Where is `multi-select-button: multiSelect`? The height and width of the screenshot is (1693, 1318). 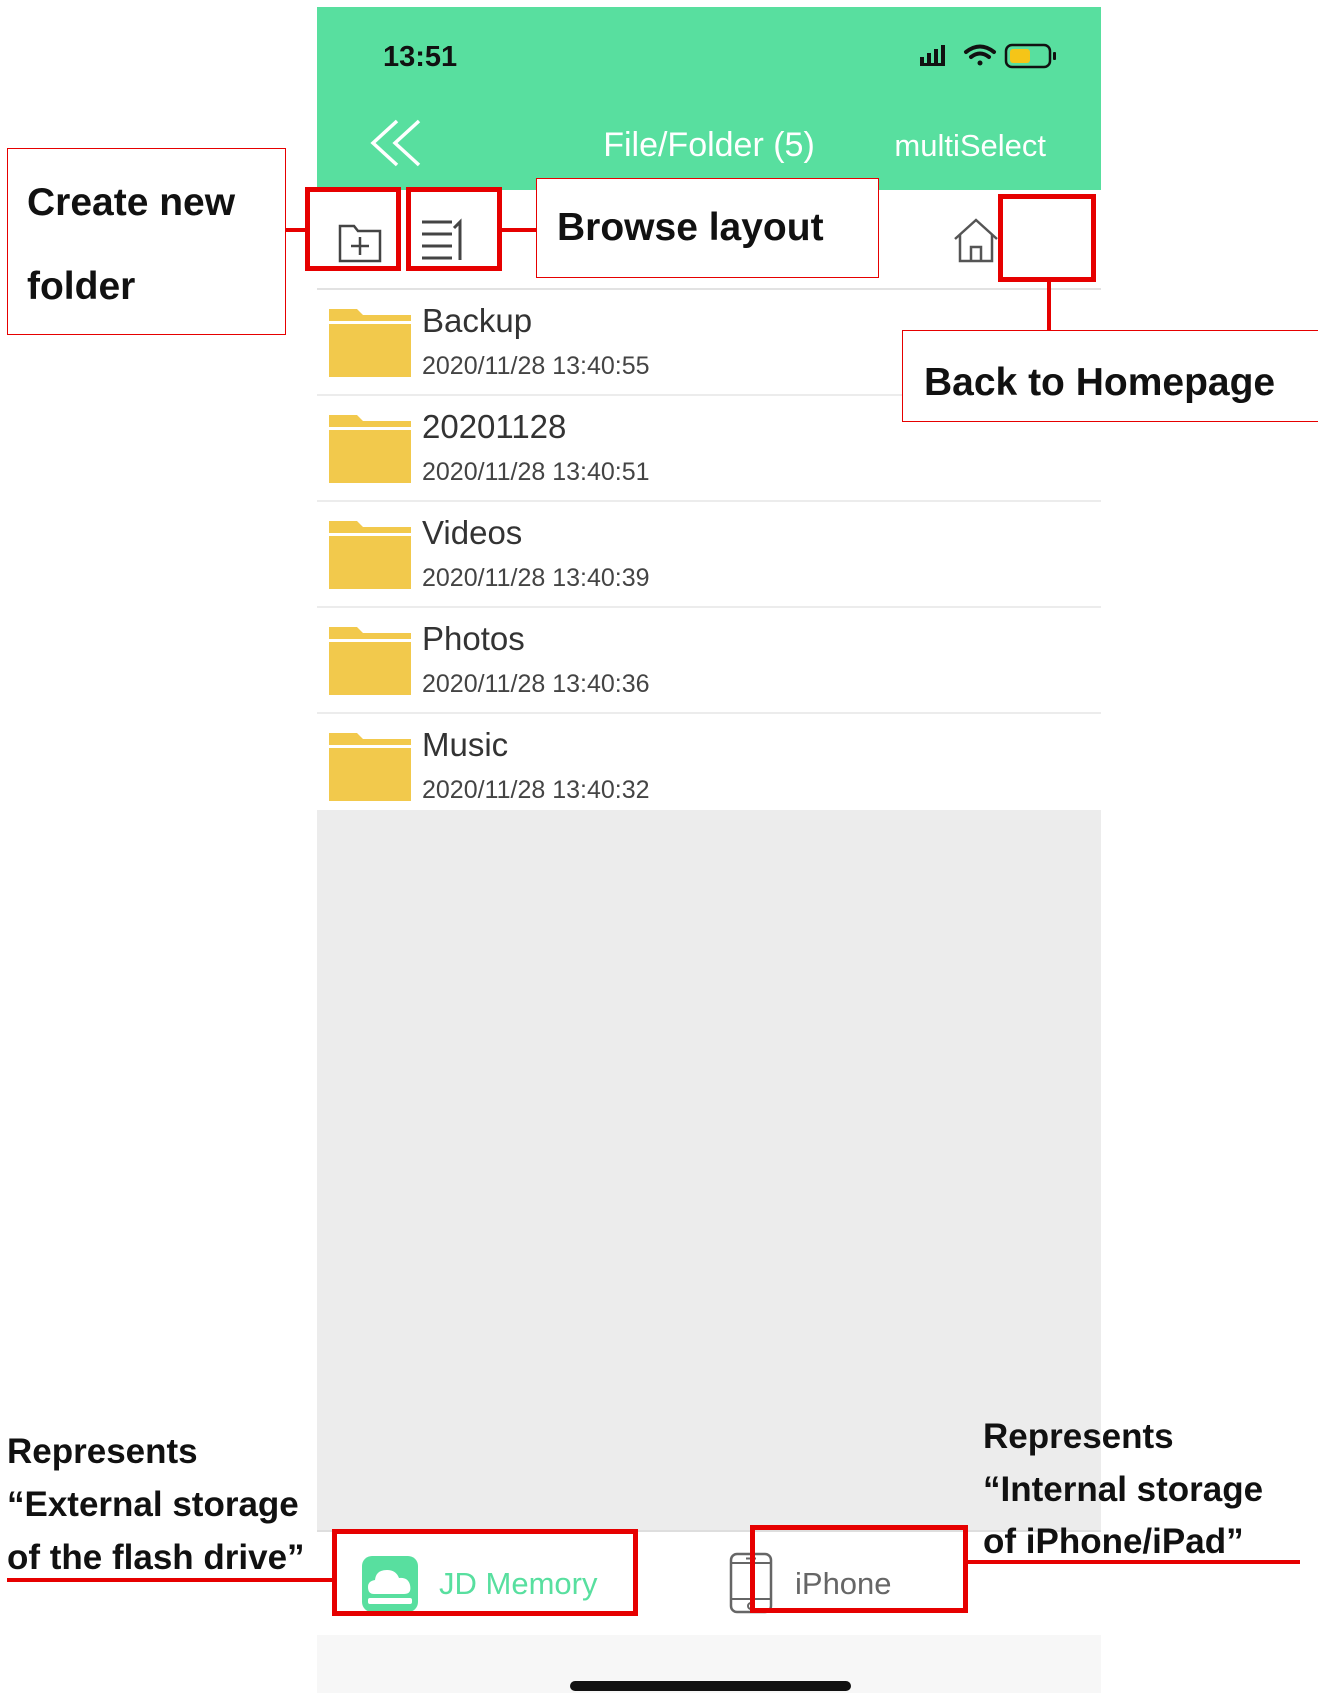
multi-select-button: multiSelect is located at coordinates (970, 146).